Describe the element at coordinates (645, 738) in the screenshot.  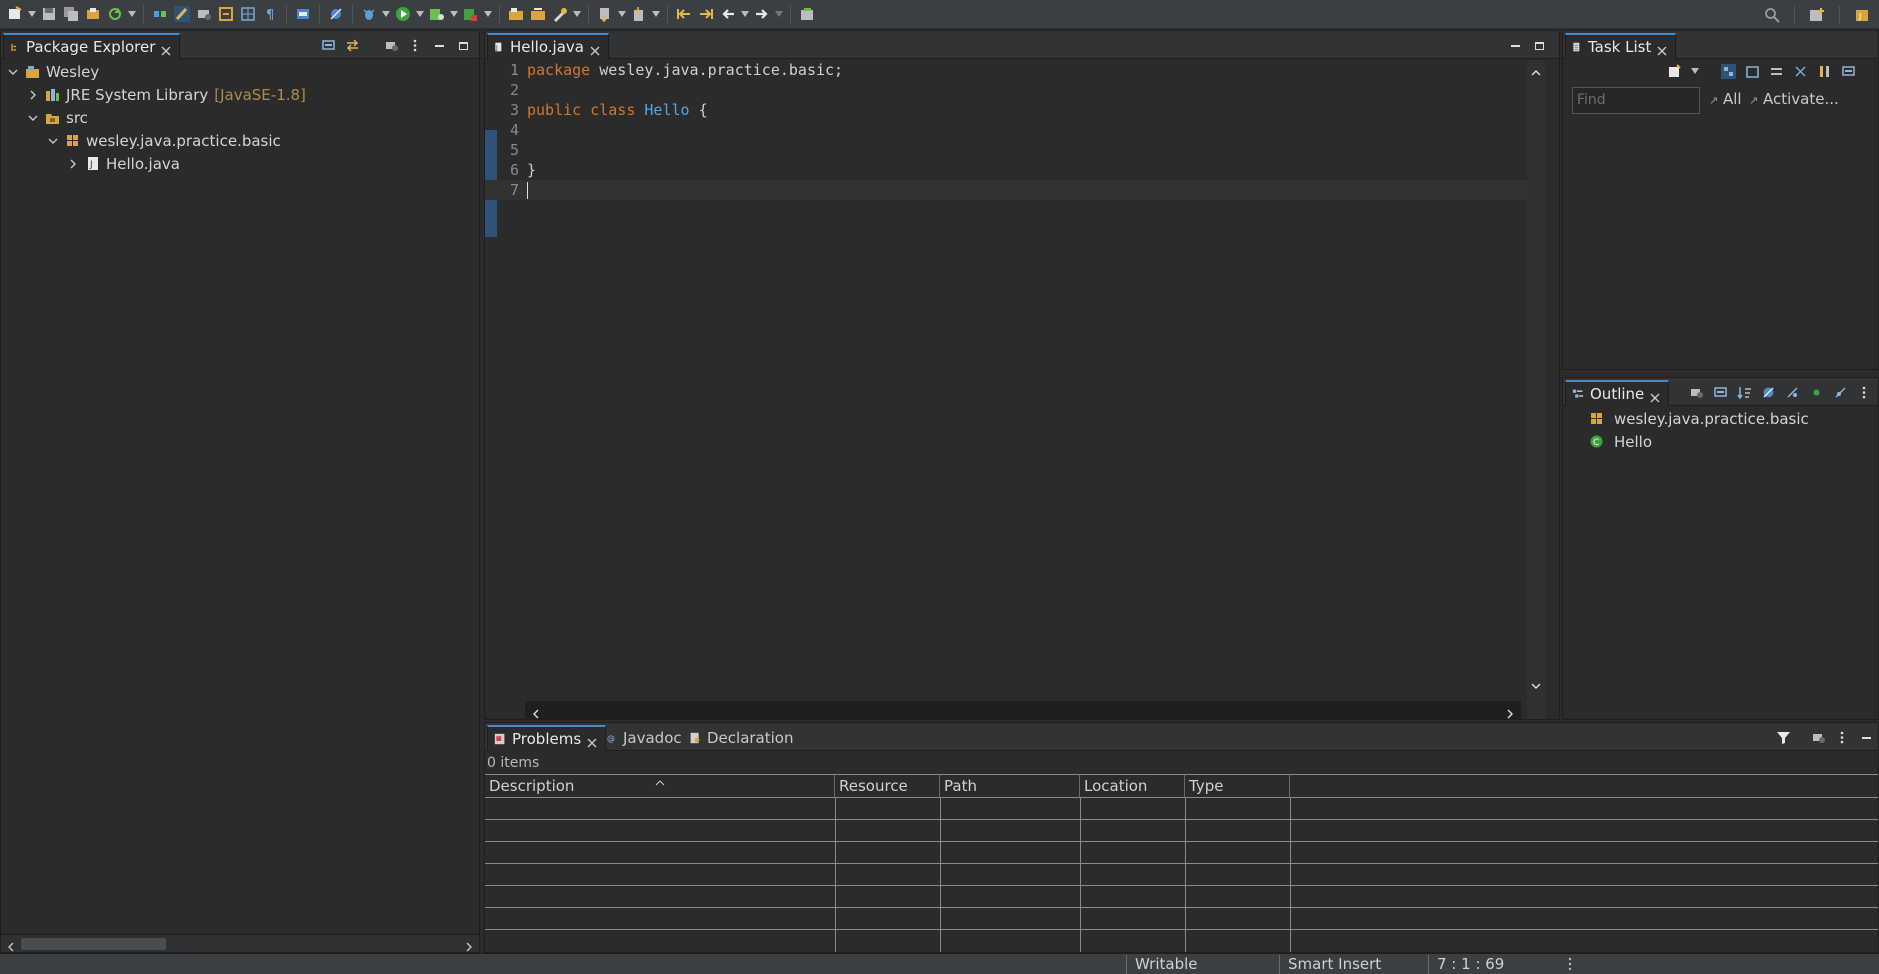
I see `tab-javadoc: @ Javadoc` at that location.